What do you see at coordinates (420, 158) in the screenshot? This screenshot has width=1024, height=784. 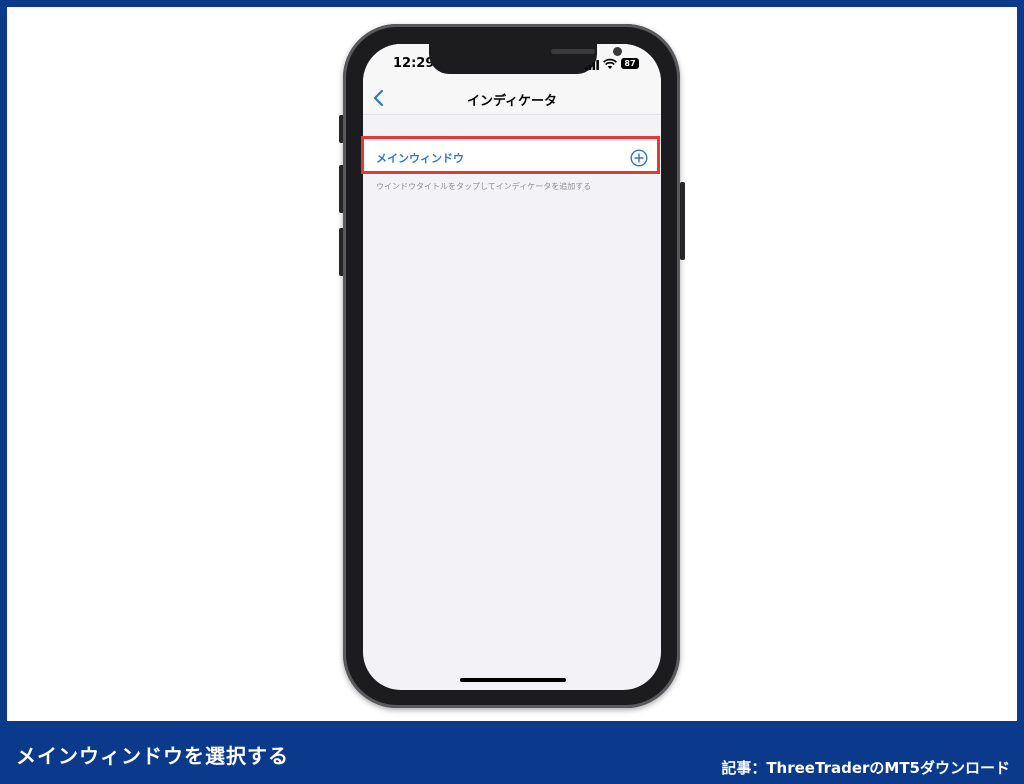 I see `main-window-label: メインウィンドウ` at bounding box center [420, 158].